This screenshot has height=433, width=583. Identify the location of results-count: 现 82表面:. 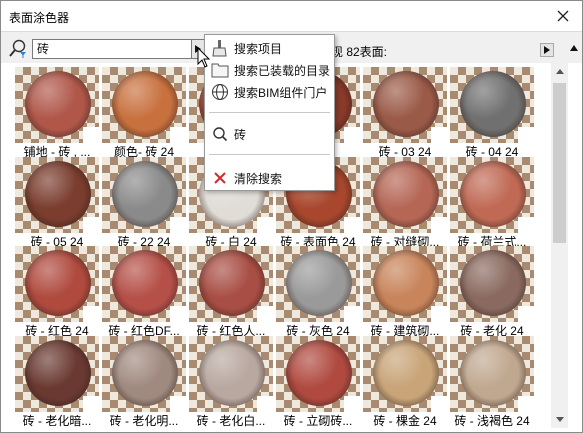
(359, 52).